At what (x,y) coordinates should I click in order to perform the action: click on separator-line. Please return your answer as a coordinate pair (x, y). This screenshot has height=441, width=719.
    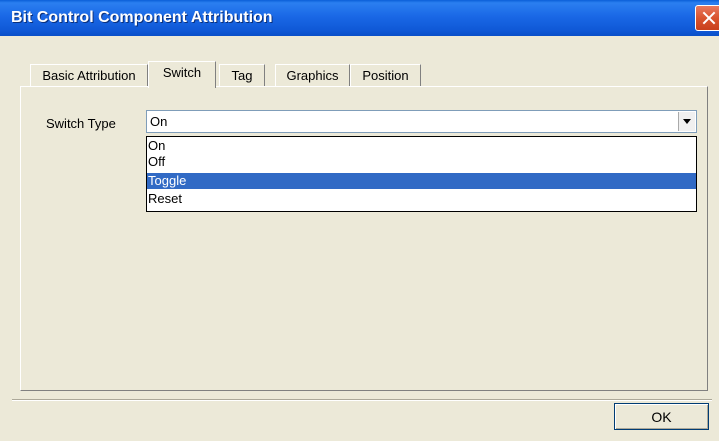
    Looking at the image, I should click on (362, 400).